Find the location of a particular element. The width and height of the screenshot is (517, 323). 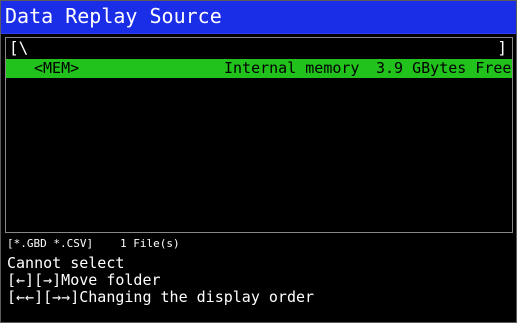

title-bar: Data Replay Source is located at coordinates (258, 17).